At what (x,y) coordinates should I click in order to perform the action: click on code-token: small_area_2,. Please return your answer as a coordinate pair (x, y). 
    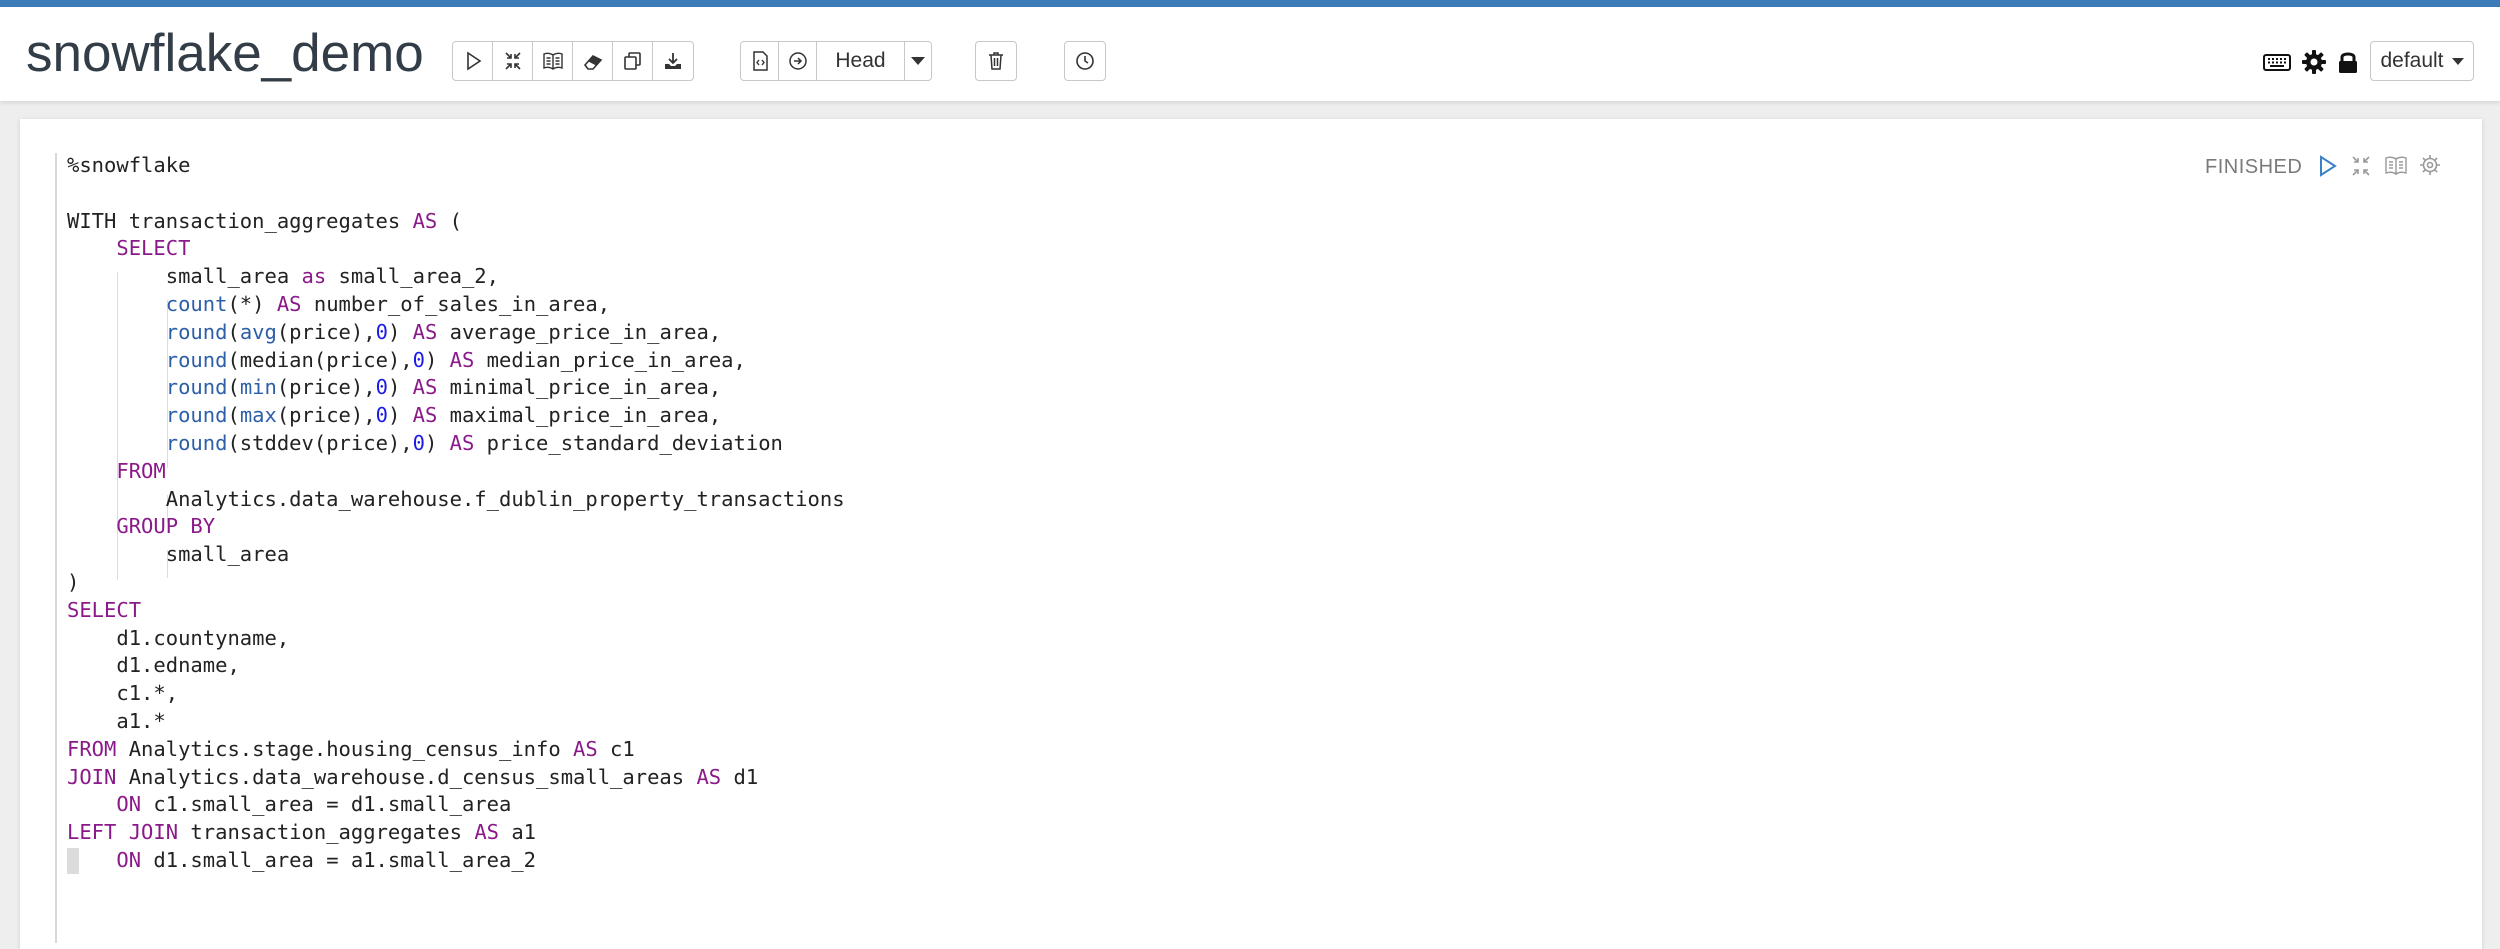
    Looking at the image, I should click on (412, 276).